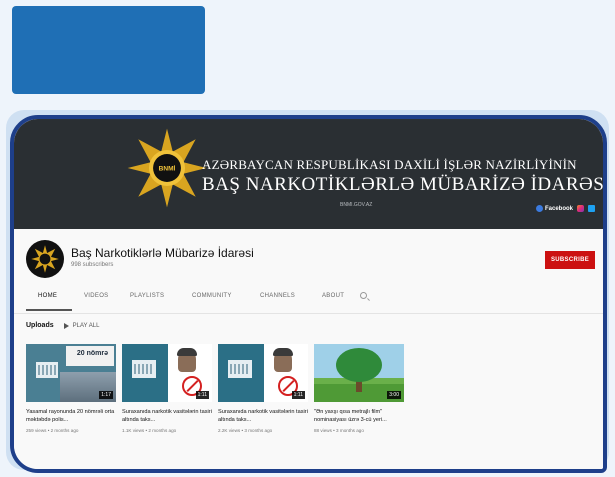  What do you see at coordinates (245, 430) in the screenshot?
I see `video-meta: 2.2K views • 3 months ago` at bounding box center [245, 430].